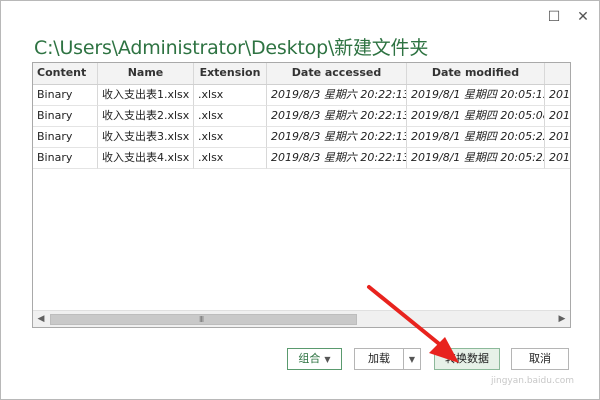 This screenshot has height=400, width=600. Describe the element at coordinates (554, 17) in the screenshot. I see `maximize-icon: ☐` at that location.